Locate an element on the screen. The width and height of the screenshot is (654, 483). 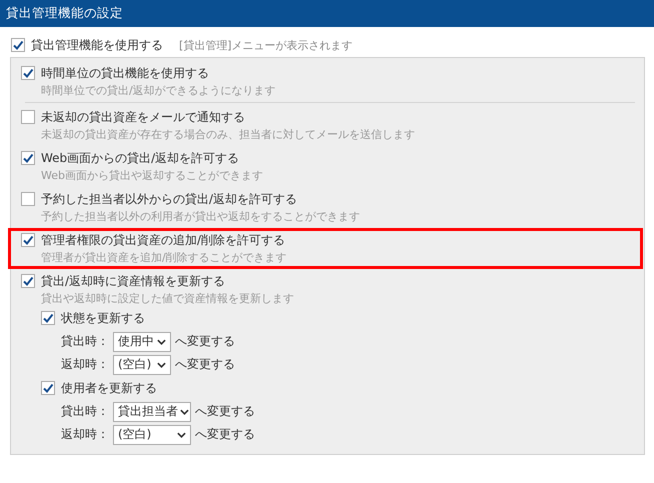
option-description: 未返却の貸出資産が存在する場合のみ、担当者に対してメールを送信します is located at coordinates (228, 135).